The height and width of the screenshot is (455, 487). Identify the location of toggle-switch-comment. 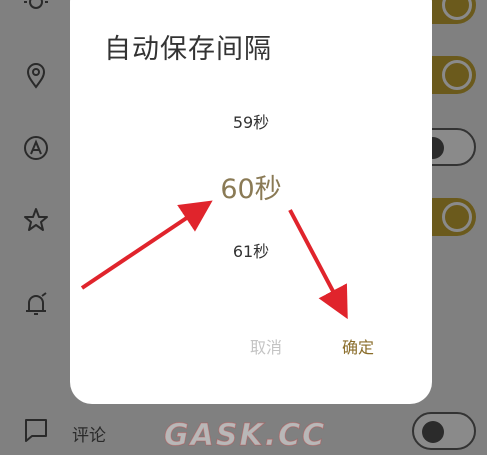
(444, 431).